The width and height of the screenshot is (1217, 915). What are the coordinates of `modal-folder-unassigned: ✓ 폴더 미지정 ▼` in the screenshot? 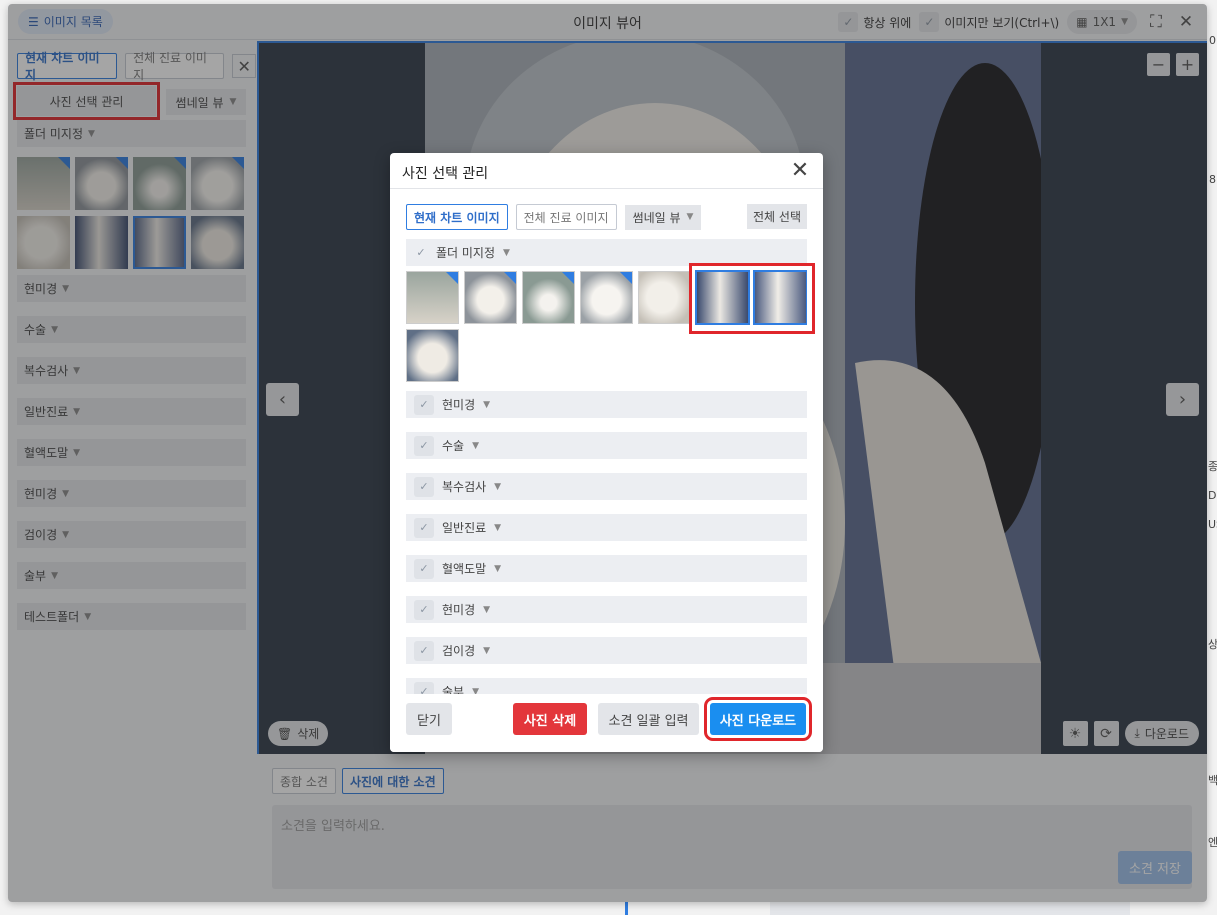 It's located at (606, 252).